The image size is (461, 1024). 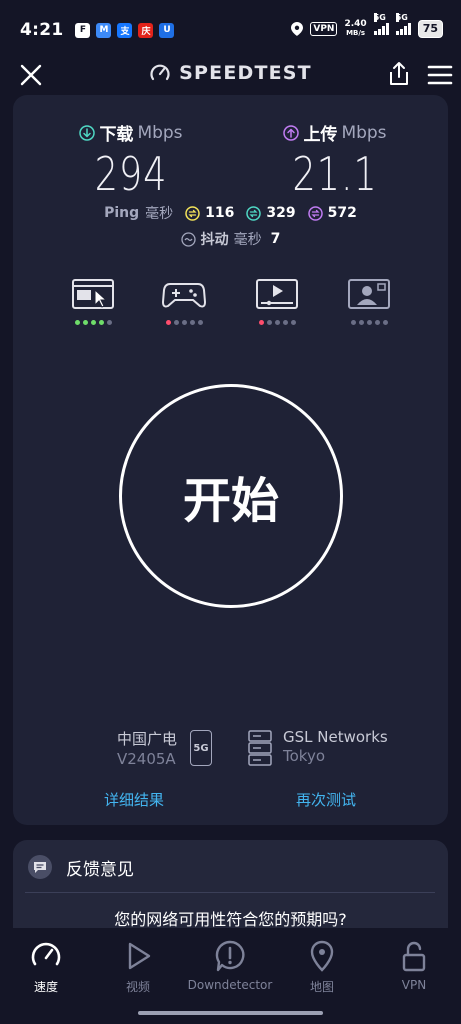 What do you see at coordinates (260, 748) in the screenshot?
I see `server-icon` at bounding box center [260, 748].